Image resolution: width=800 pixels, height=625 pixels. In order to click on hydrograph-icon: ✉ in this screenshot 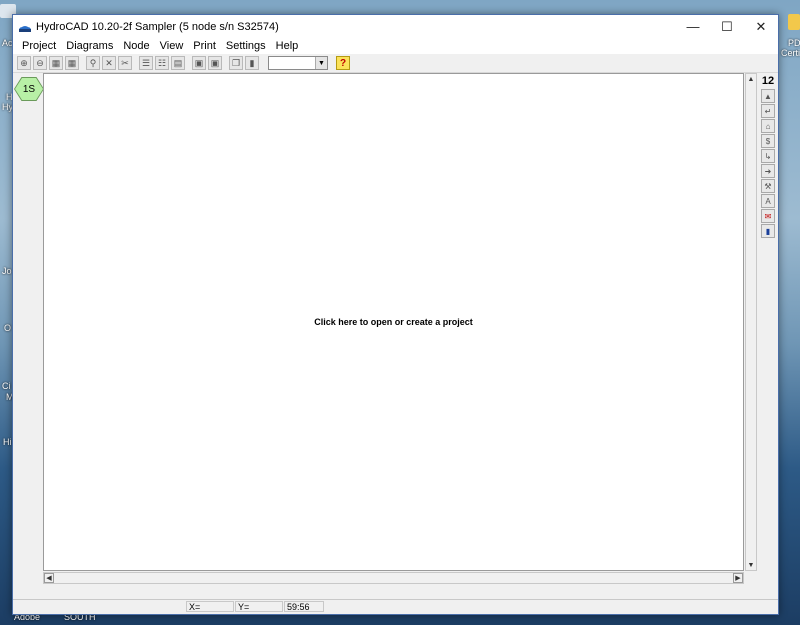, I will do `click(768, 216)`.